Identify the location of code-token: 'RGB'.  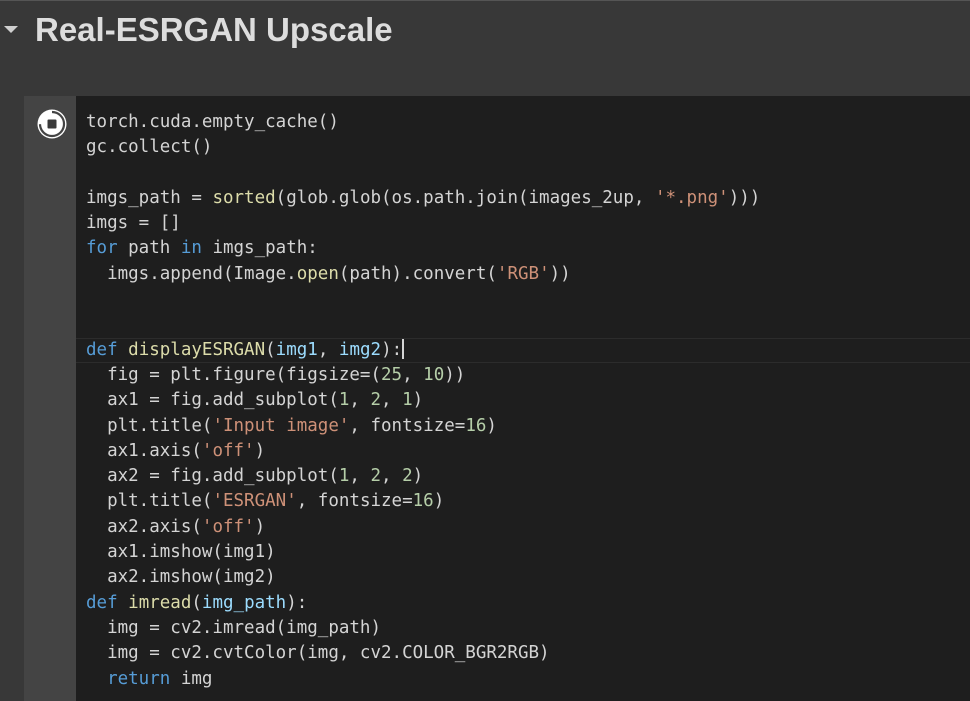
(523, 273).